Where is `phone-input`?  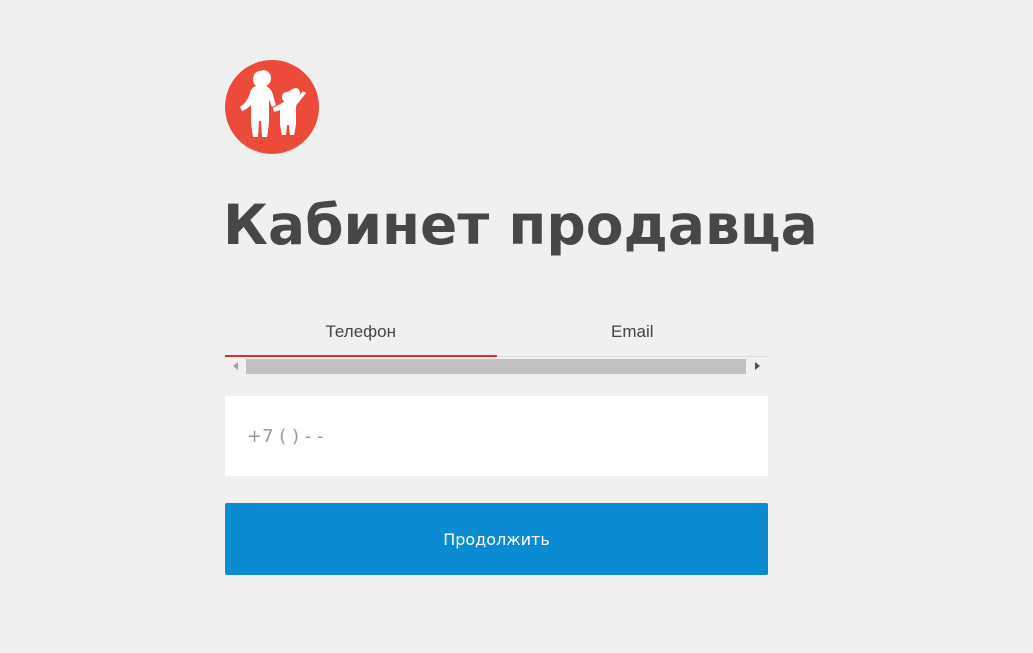
phone-input is located at coordinates (496, 436).